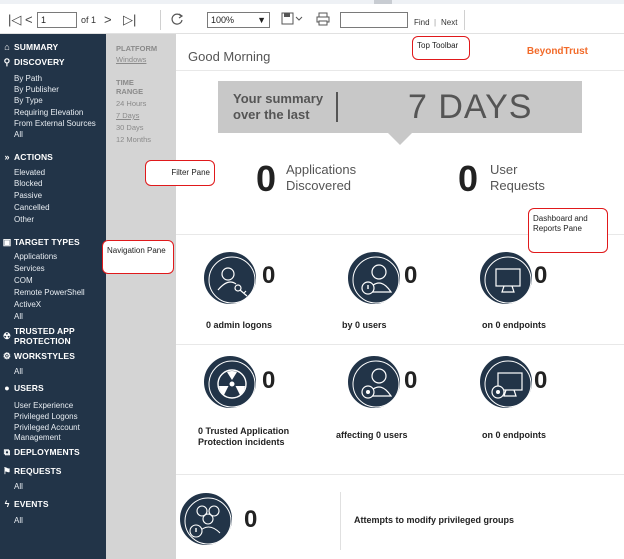 The width and height of the screenshot is (624, 559). What do you see at coordinates (53, 243) in the screenshot?
I see `nav-target-types: ▣ TARGET TYPES` at bounding box center [53, 243].